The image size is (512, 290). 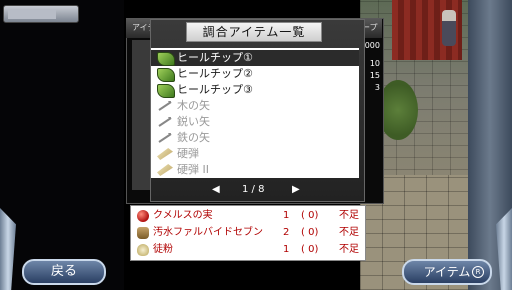 I want to click on material-name: 汚水ファルバイドセブン, so click(x=208, y=232).